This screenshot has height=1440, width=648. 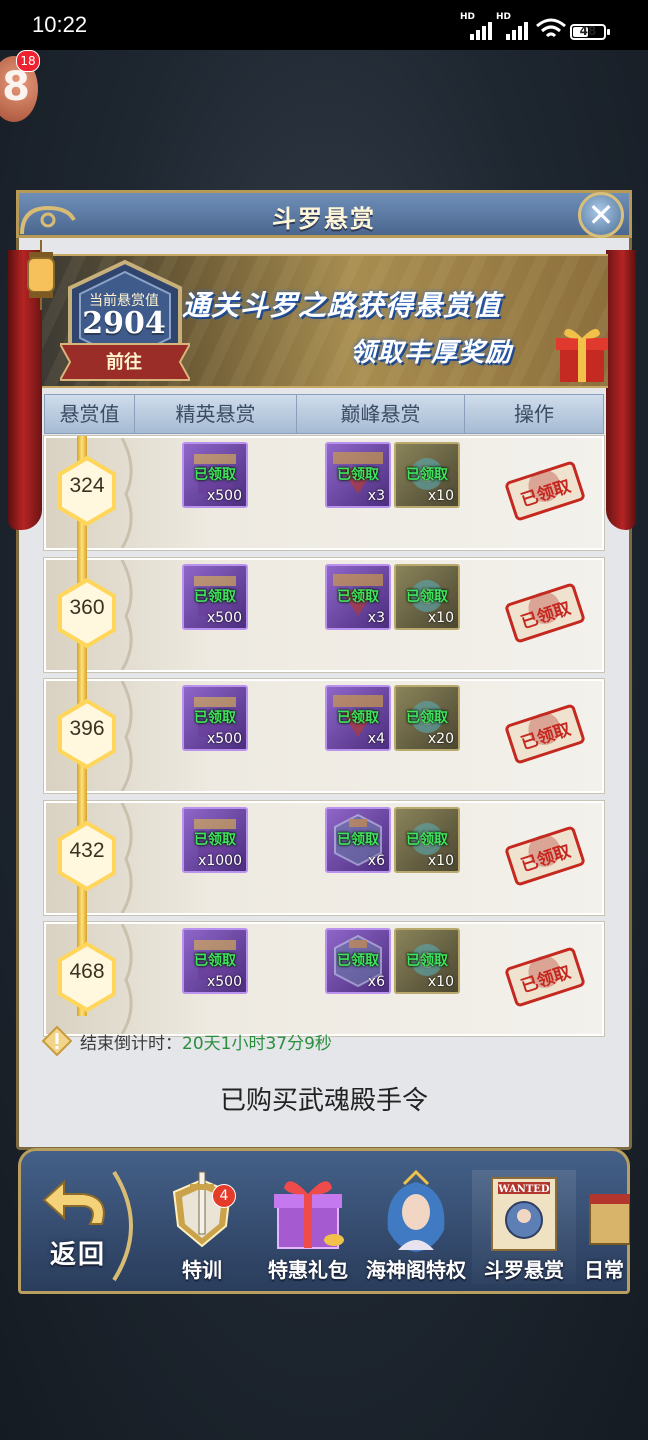 I want to click on sea-god-portrait-icon, so click(x=416, y=1211).